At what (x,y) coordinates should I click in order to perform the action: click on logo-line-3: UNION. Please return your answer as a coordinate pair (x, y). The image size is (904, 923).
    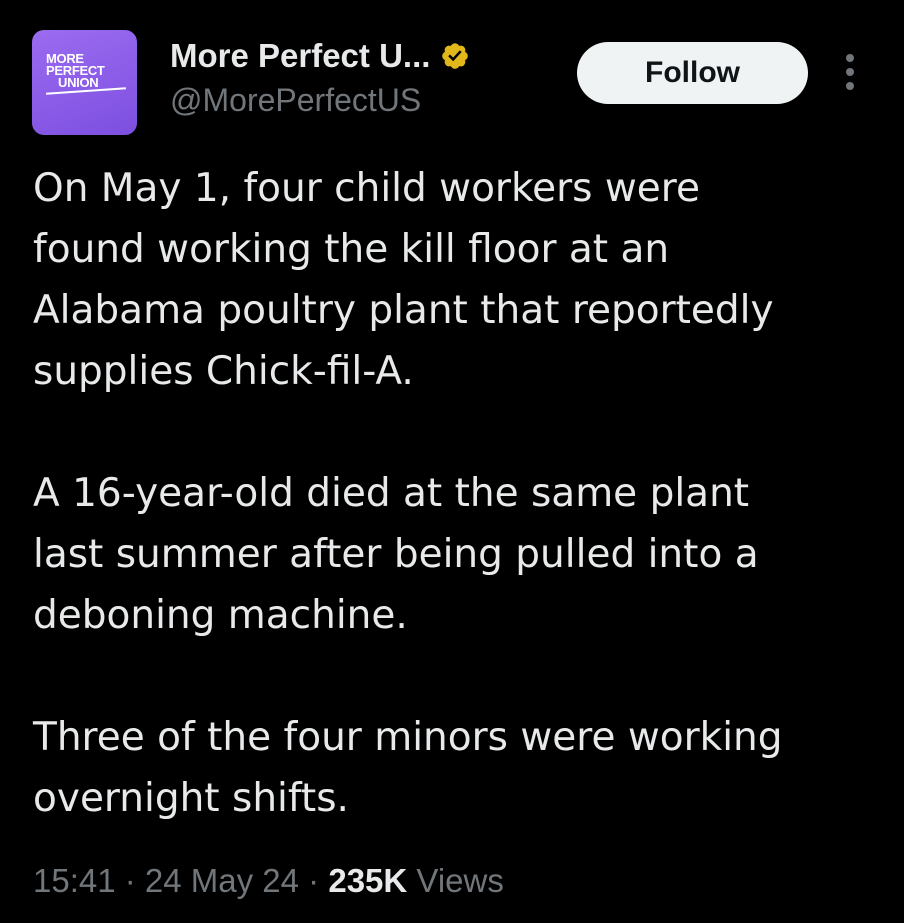
    Looking at the image, I should click on (86, 85).